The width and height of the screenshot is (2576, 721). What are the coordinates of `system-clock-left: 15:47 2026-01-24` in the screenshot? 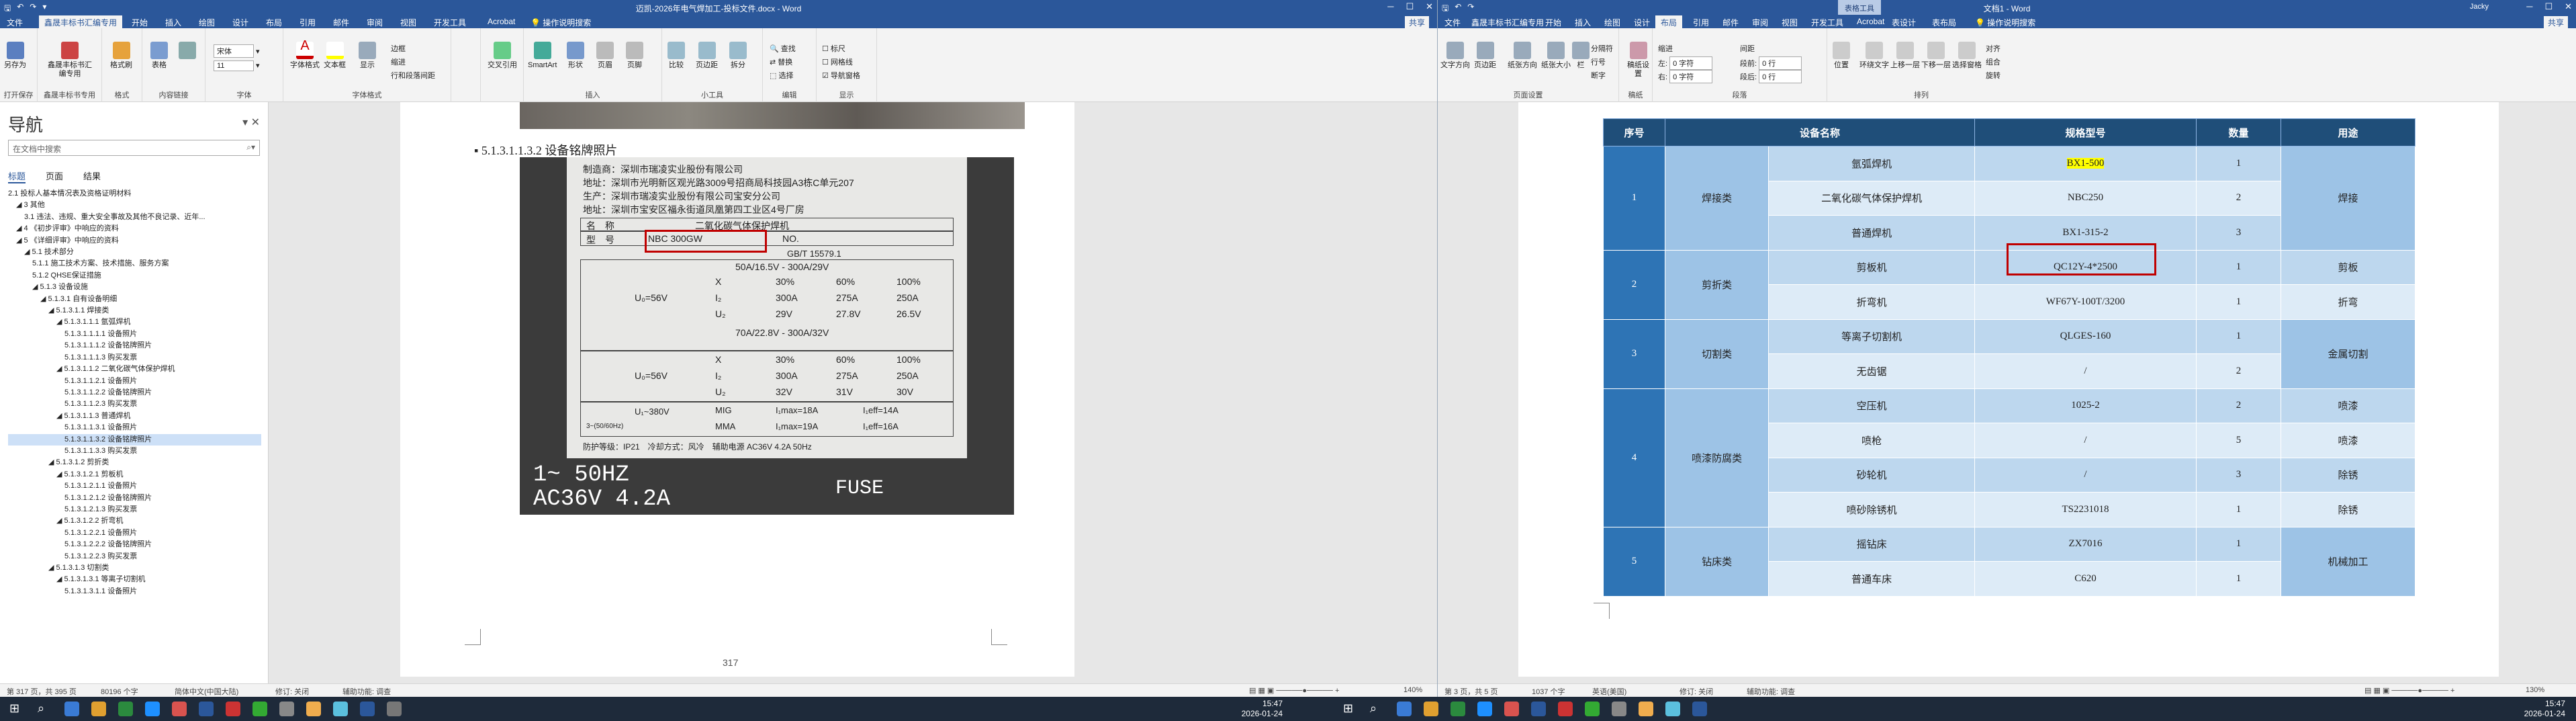 It's located at (1256, 709).